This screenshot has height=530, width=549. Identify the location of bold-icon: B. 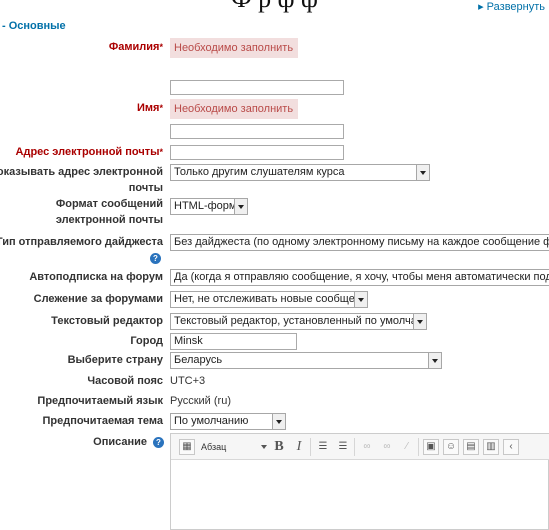
(279, 447).